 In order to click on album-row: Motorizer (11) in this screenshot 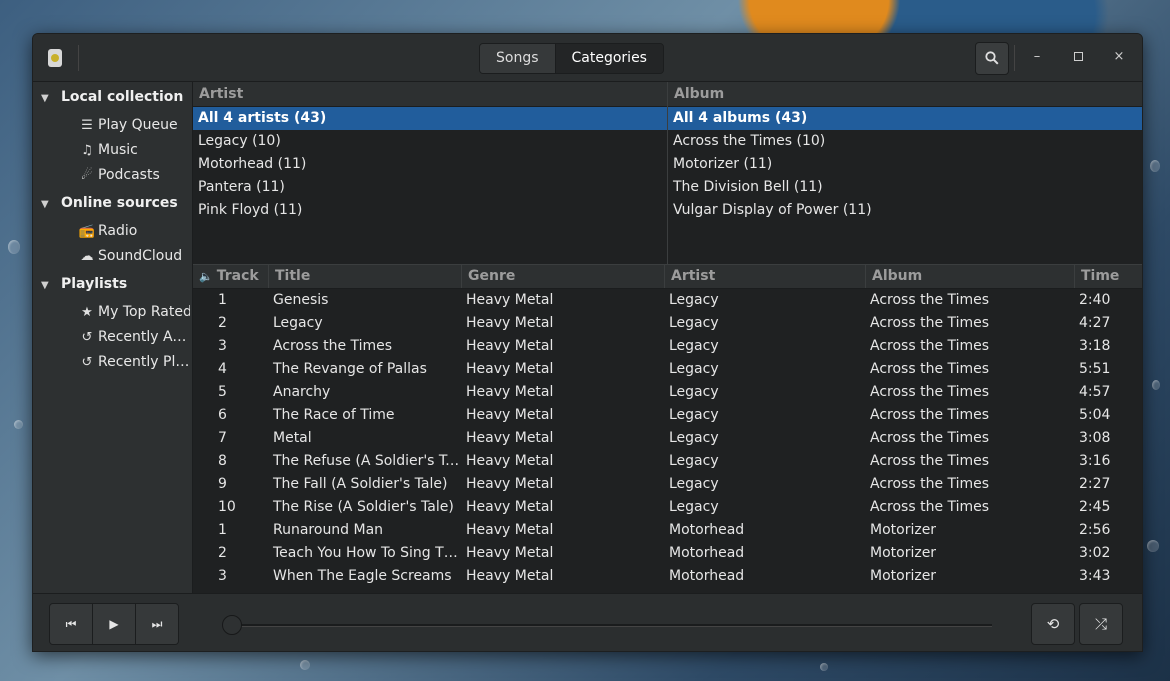, I will do `click(905, 164)`.